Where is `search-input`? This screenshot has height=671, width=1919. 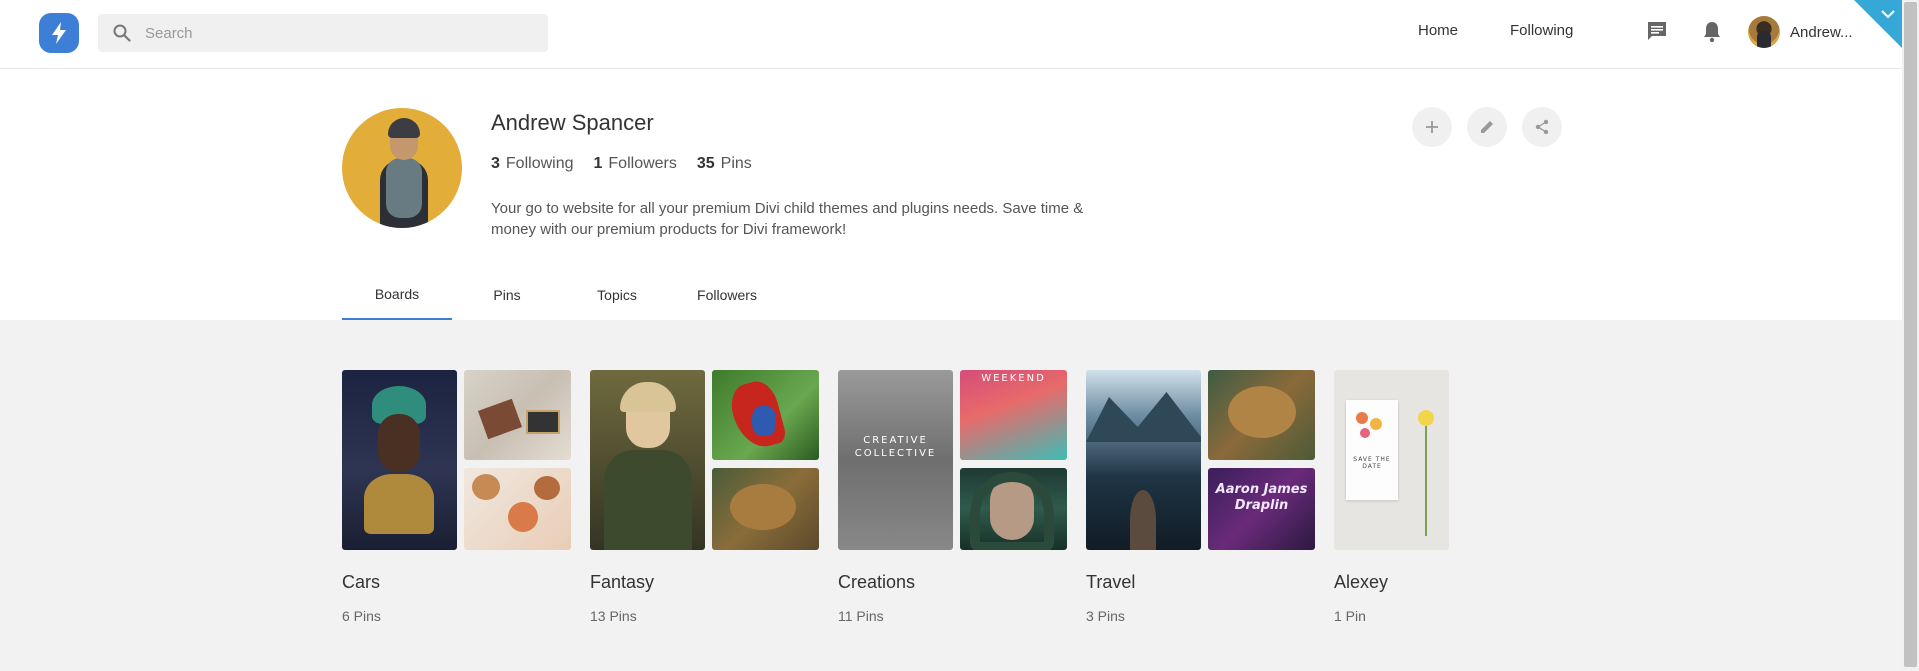
search-input is located at coordinates (335, 33).